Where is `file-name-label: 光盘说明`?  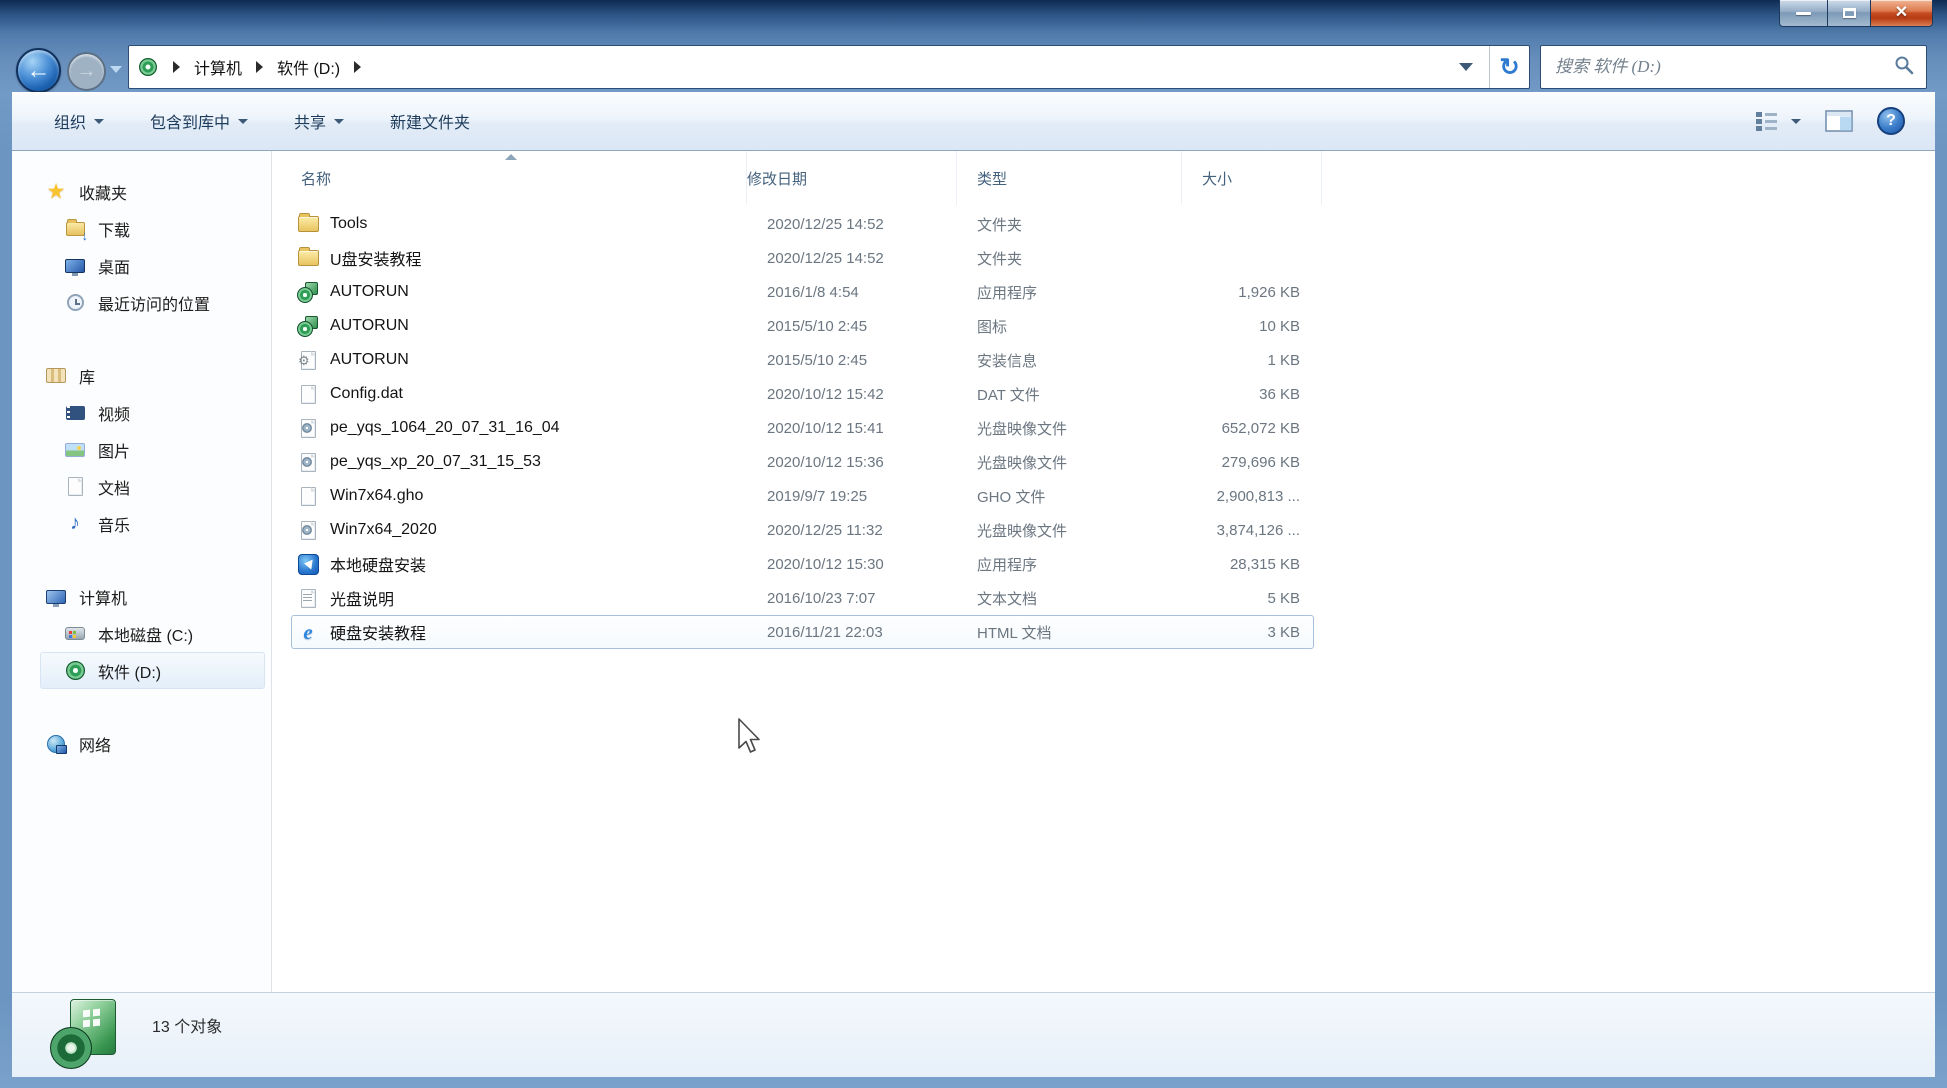 file-name-label: 光盘说明 is located at coordinates (362, 600).